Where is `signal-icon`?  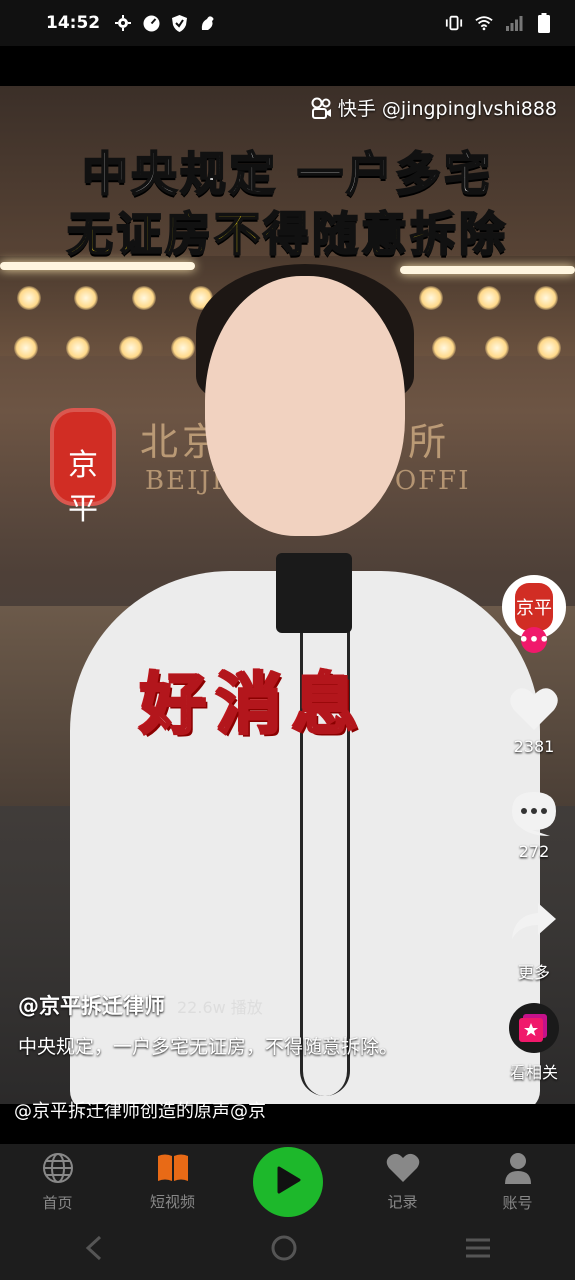 signal-icon is located at coordinates (514, 23).